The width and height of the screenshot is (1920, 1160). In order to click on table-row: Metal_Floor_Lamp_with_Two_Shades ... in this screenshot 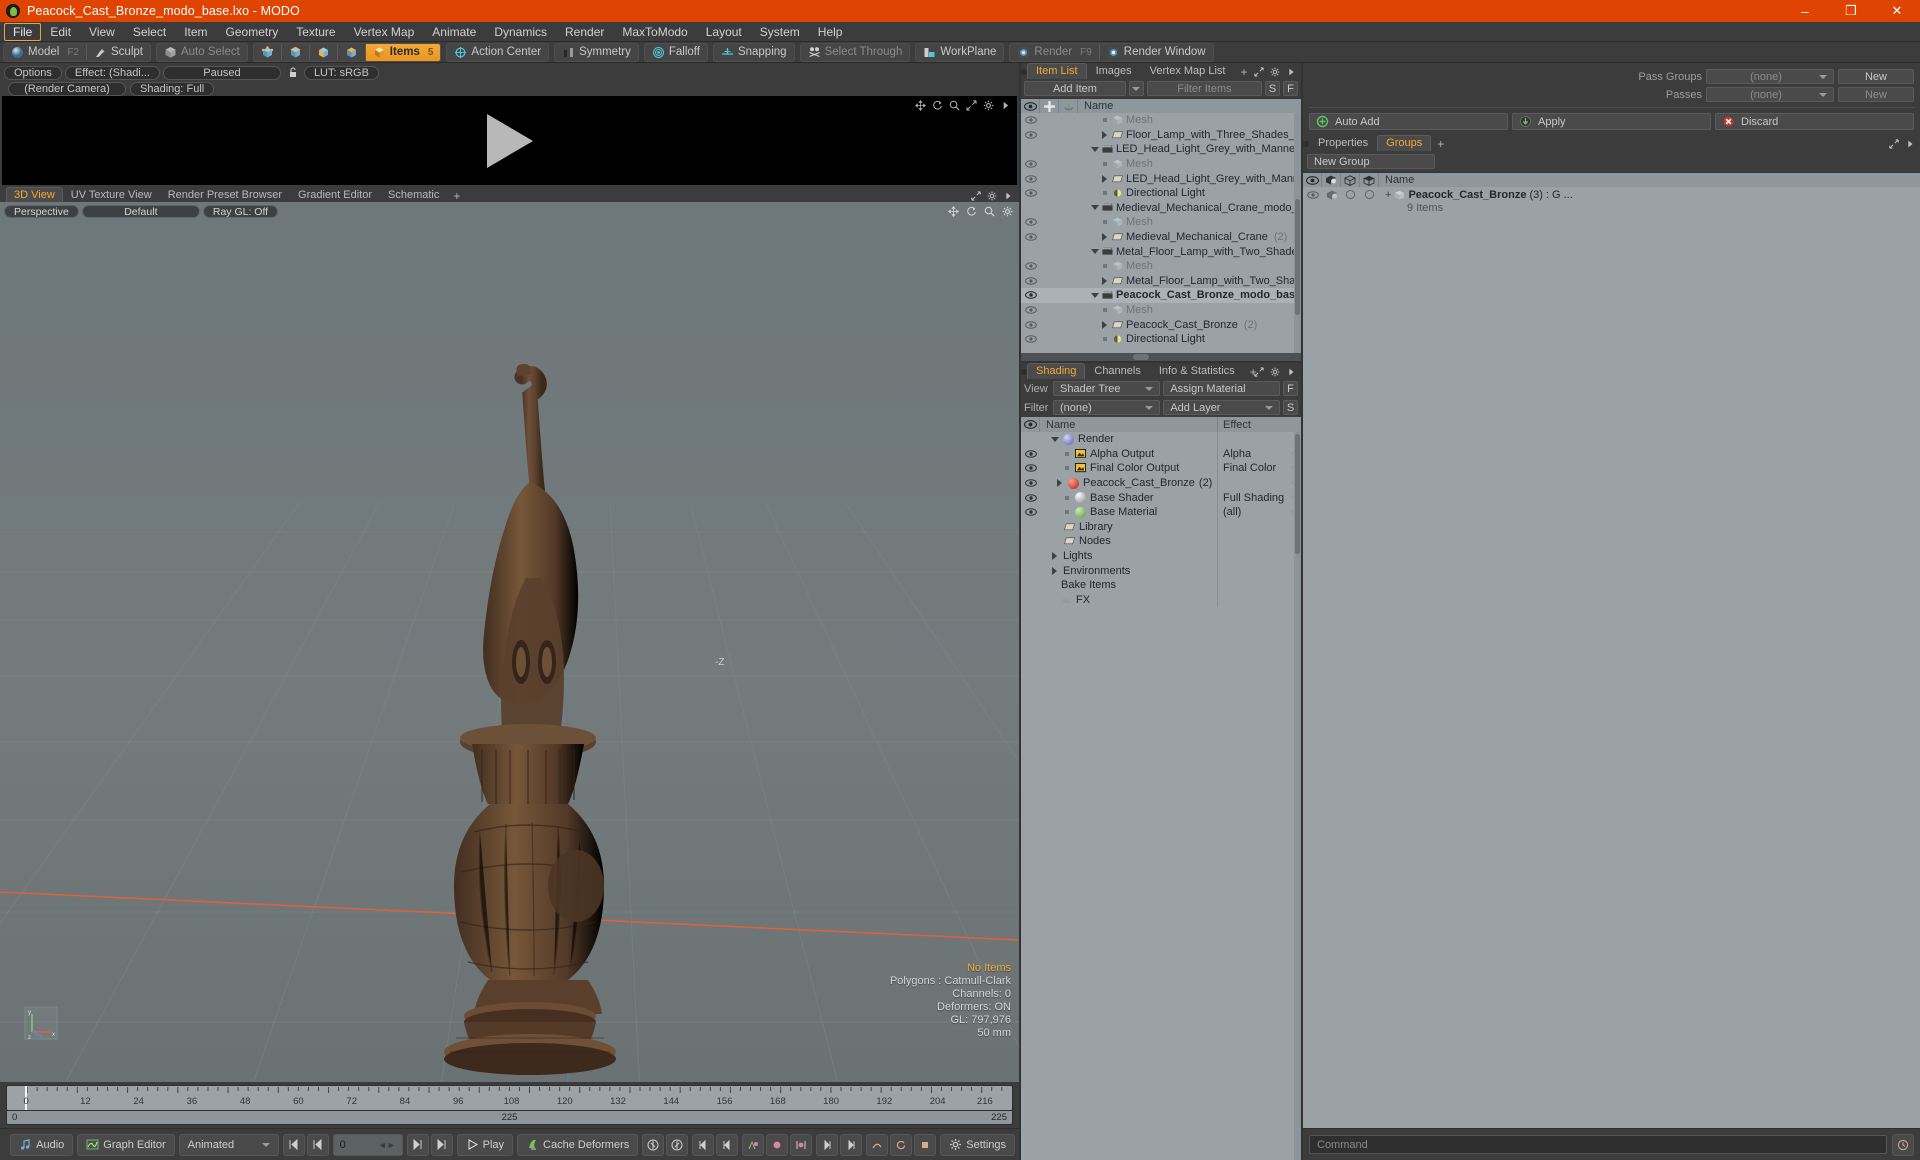, I will do `click(1161, 281)`.